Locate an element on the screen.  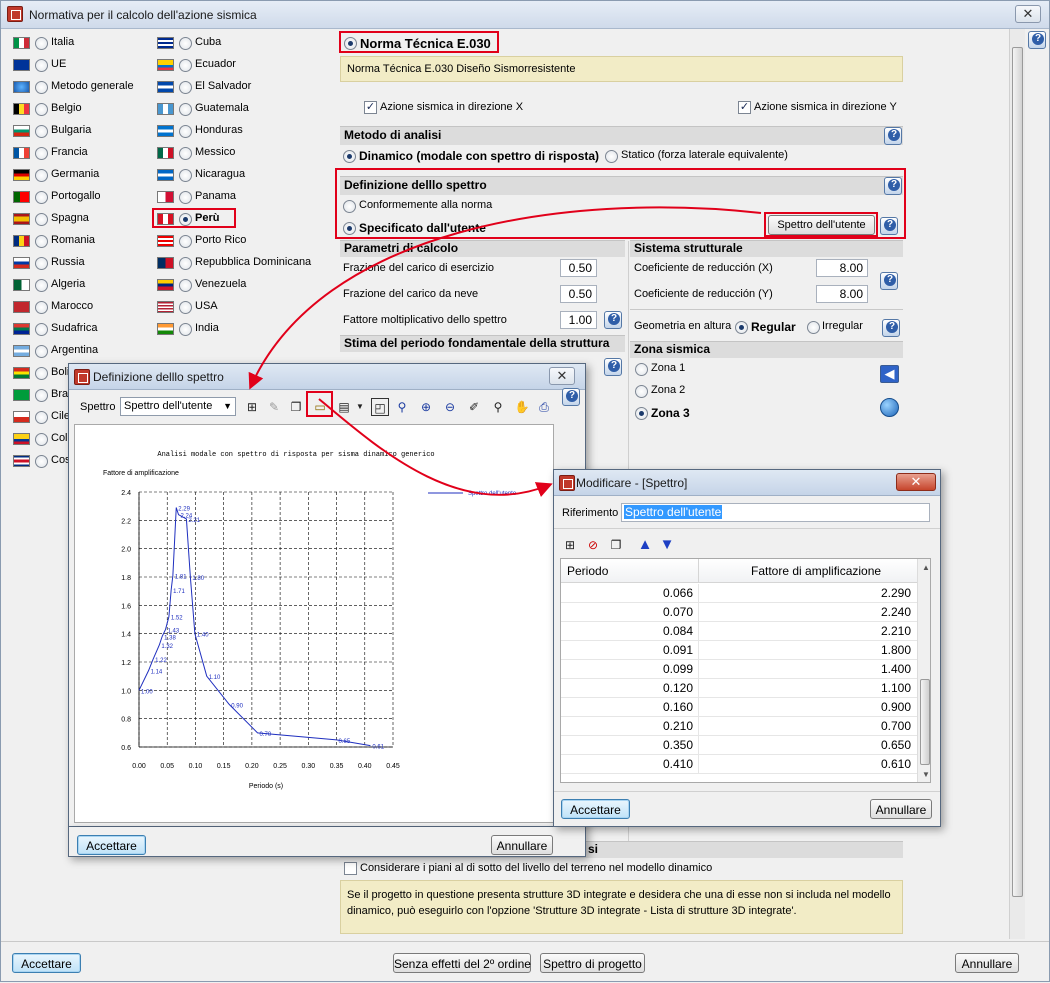
annotation-arrows is located at coordinates (505, 351).